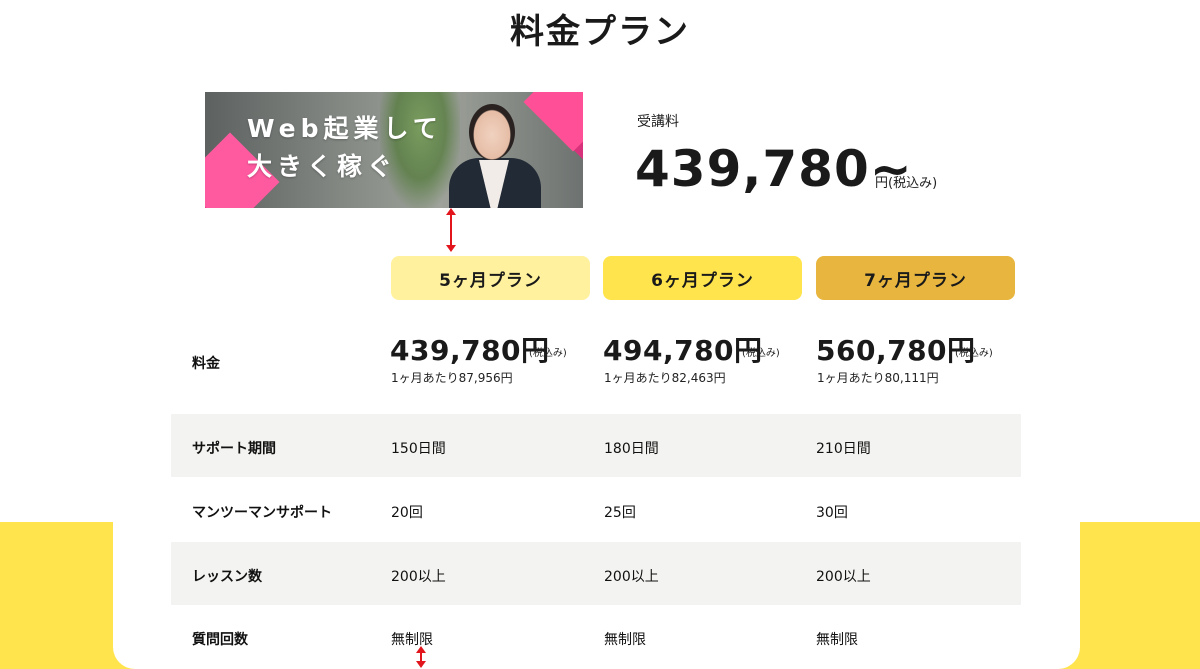  I want to click on promo-banner: Web起業して 大きく稼ぐ, so click(394, 150).